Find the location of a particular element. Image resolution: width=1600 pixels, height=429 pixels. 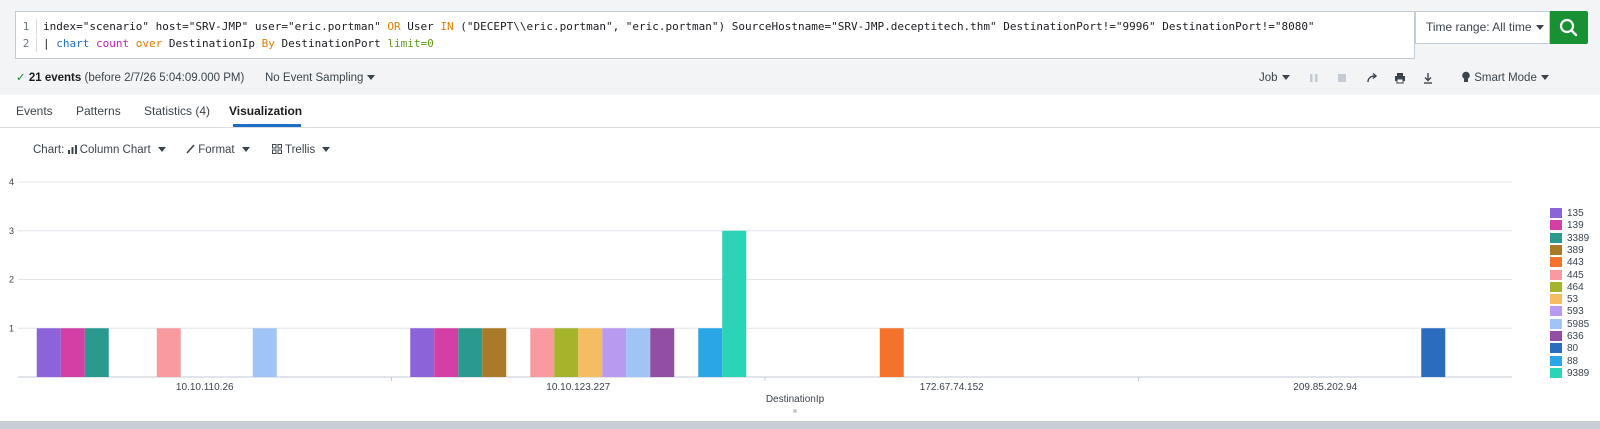

legend-item: 135 is located at coordinates (1567, 213).